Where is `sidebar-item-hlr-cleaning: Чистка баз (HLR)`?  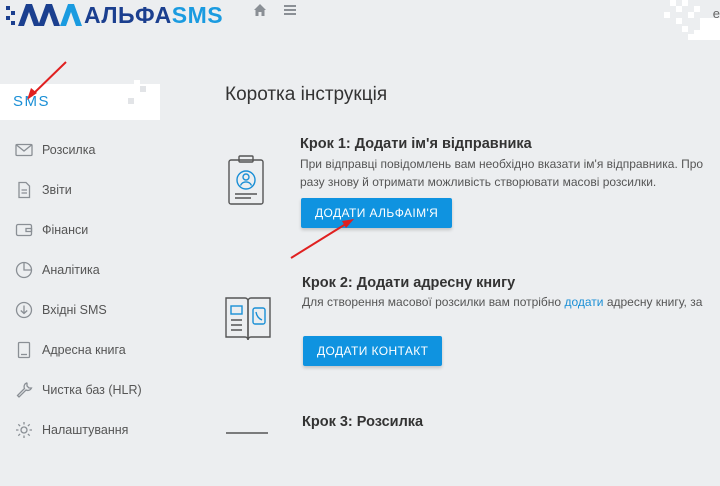 sidebar-item-hlr-cleaning: Чистка баз (HLR) is located at coordinates (85, 390).